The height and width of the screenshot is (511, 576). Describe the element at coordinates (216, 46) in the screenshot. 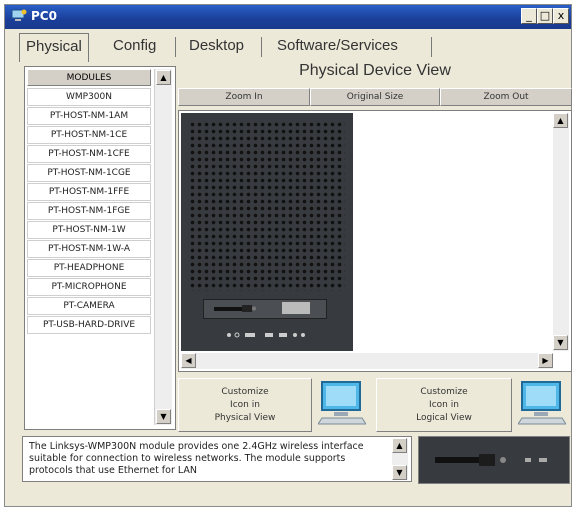

I see `tab-desktop: Desktop` at that location.